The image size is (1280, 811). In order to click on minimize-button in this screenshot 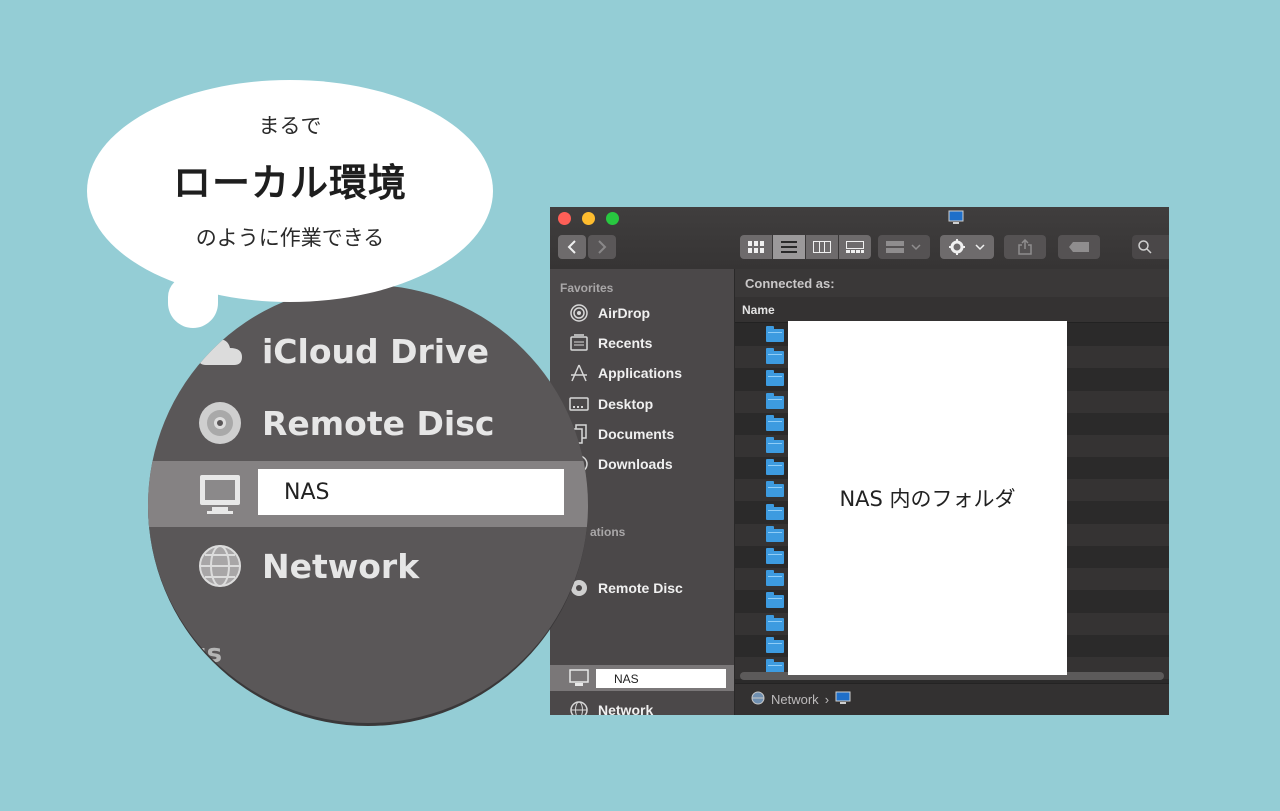, I will do `click(588, 218)`.